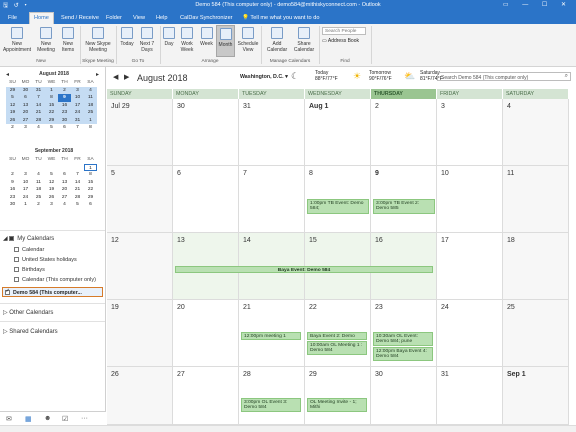 This screenshot has width=576, height=432. Describe the element at coordinates (12, 205) in the screenshot. I see `mini-cal-day: 30` at that location.